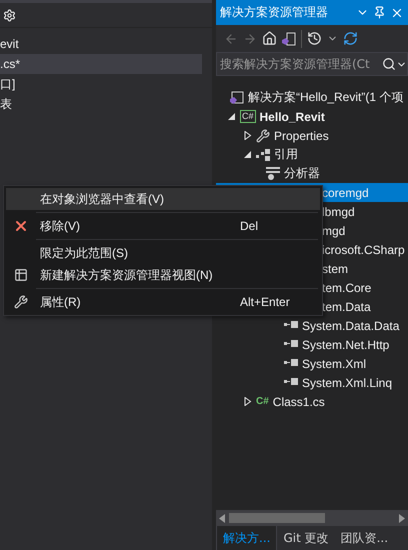 Image resolution: width=408 pixels, height=550 pixels. What do you see at coordinates (301, 135) in the screenshot?
I see `tree-item: Properties` at bounding box center [301, 135].